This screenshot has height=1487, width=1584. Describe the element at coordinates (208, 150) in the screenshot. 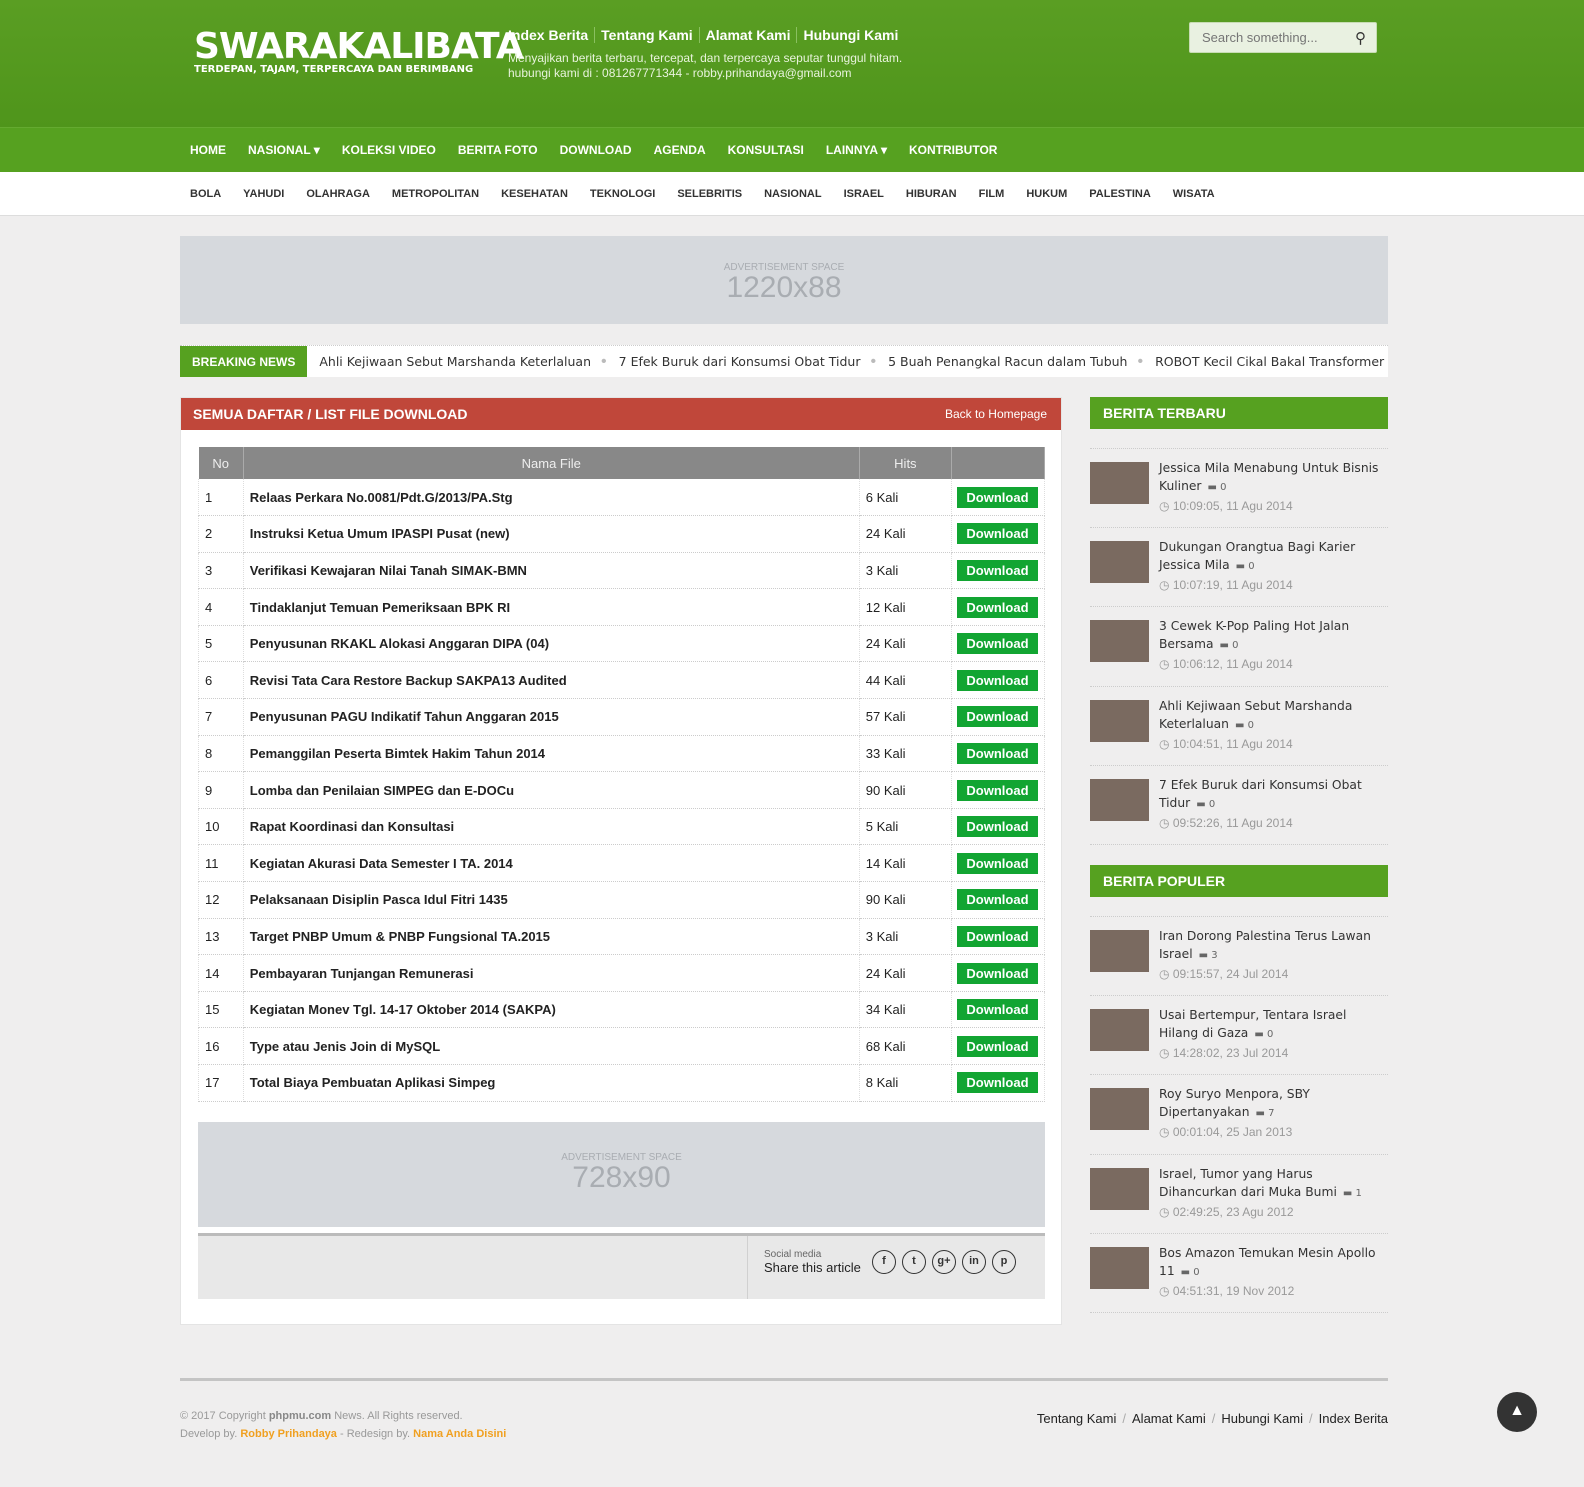

I see `nav-item: HOME` at that location.